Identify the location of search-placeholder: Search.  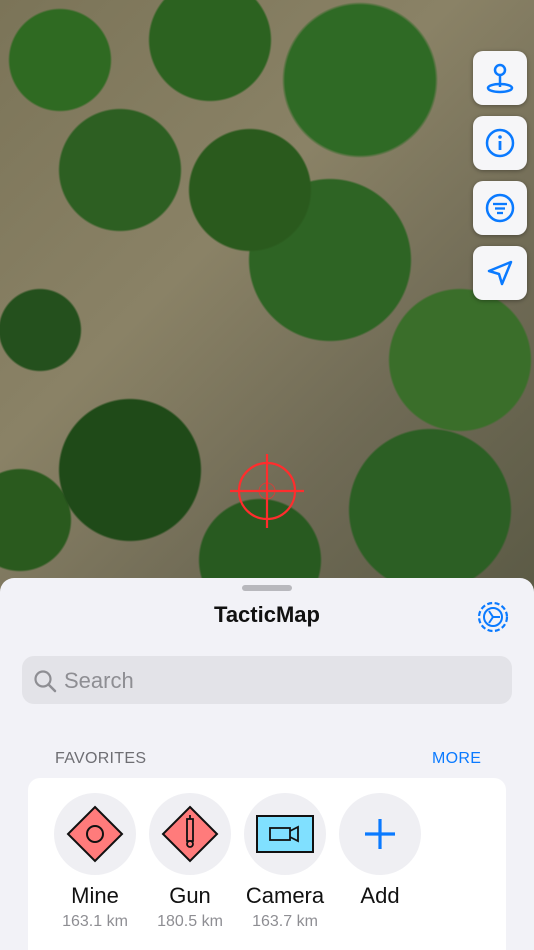
(99, 680).